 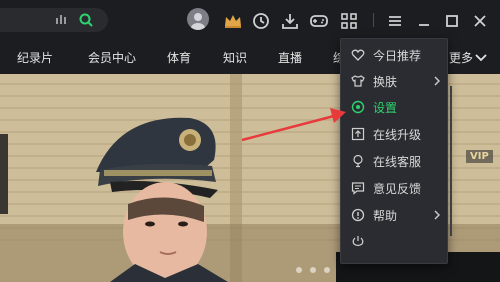 What do you see at coordinates (198, 19) in the screenshot?
I see `avatar` at bounding box center [198, 19].